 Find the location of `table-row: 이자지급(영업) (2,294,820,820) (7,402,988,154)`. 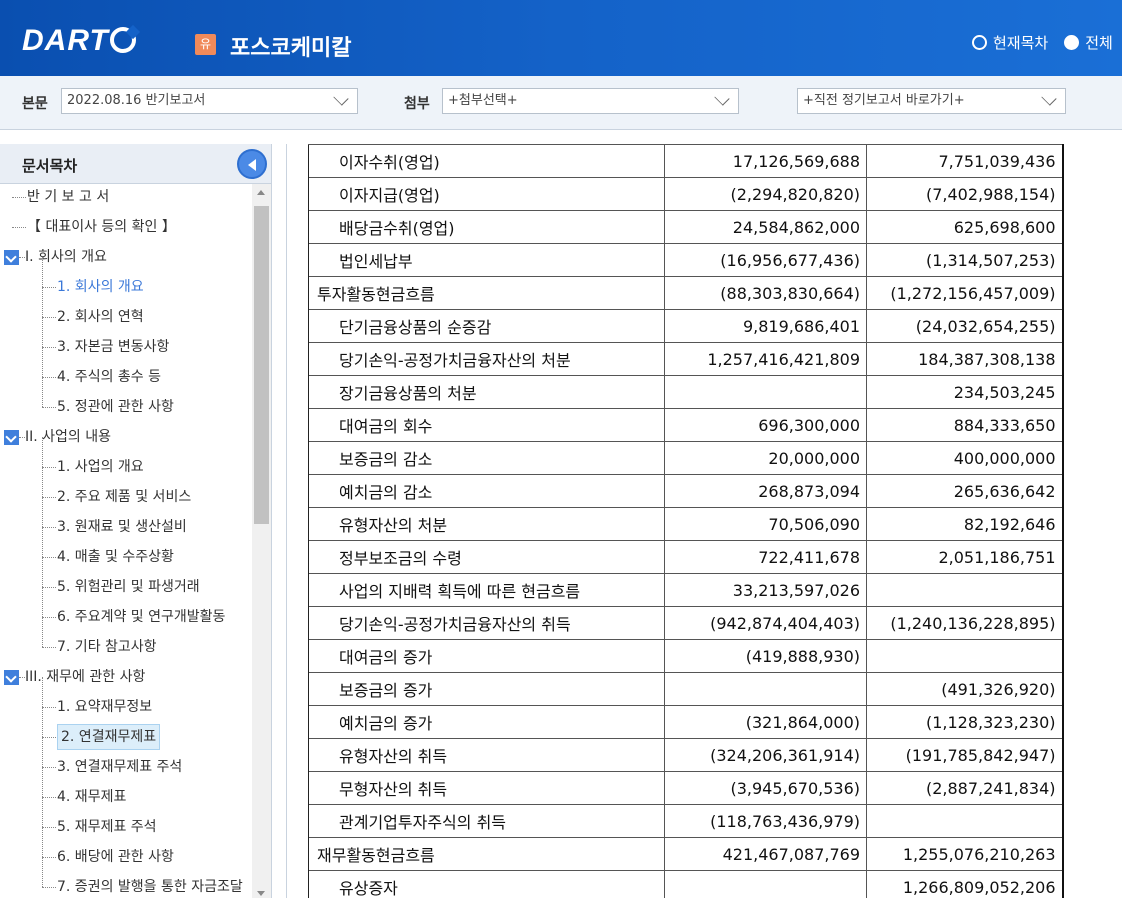

table-row: 이자지급(영업) (2,294,820,820) (7,402,988,154) is located at coordinates (686, 194).